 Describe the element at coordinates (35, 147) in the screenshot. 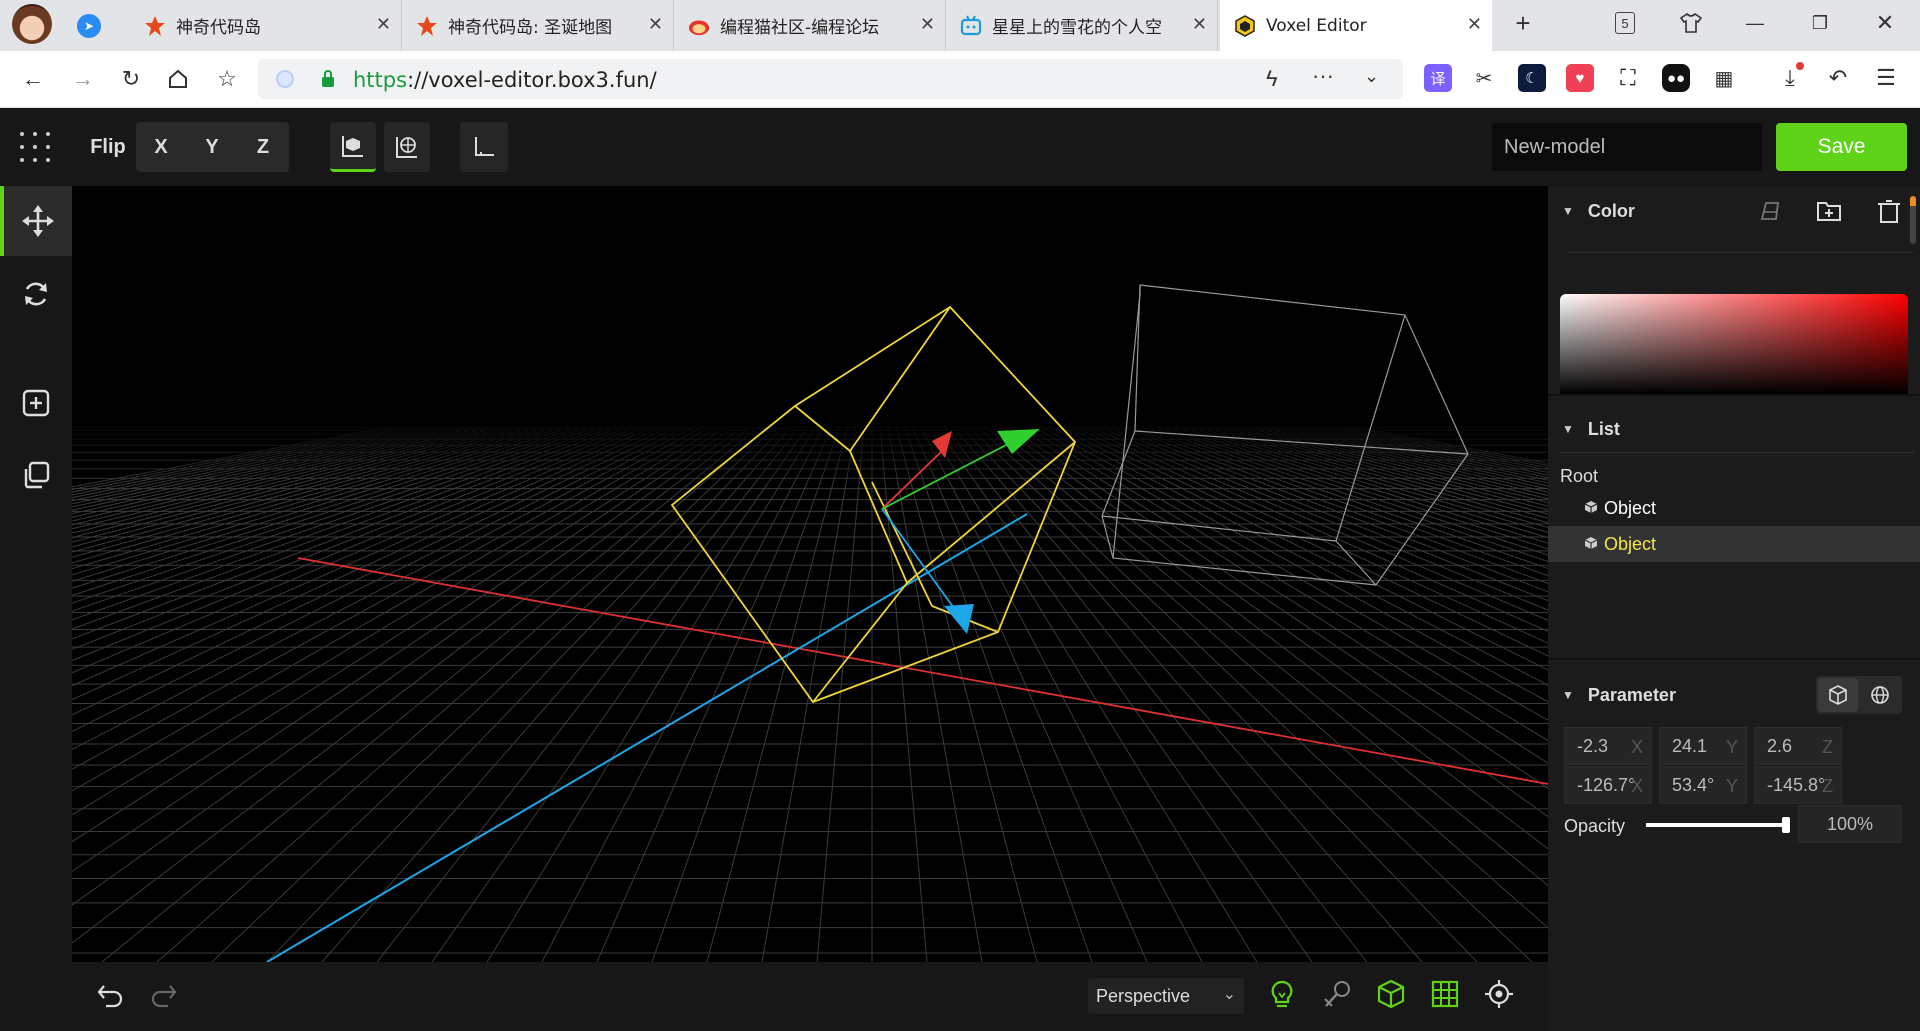

I see `apps-menu-icon` at that location.